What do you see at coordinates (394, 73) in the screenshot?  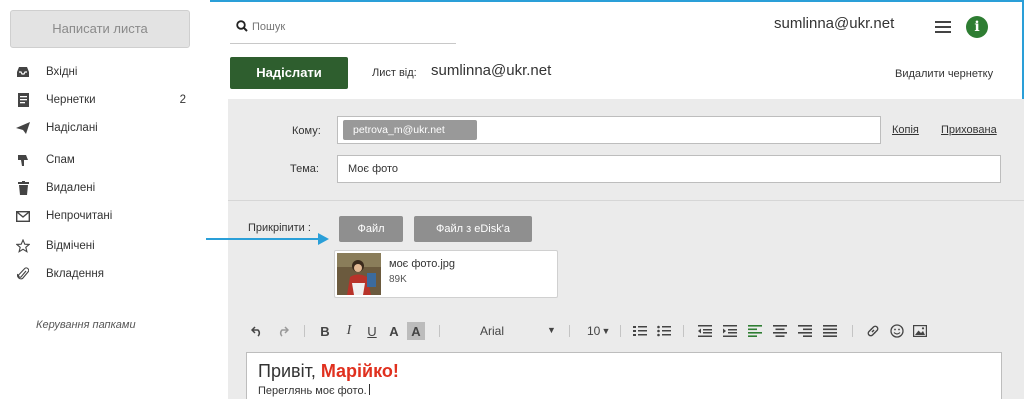 I see `from-label: Лист від:` at bounding box center [394, 73].